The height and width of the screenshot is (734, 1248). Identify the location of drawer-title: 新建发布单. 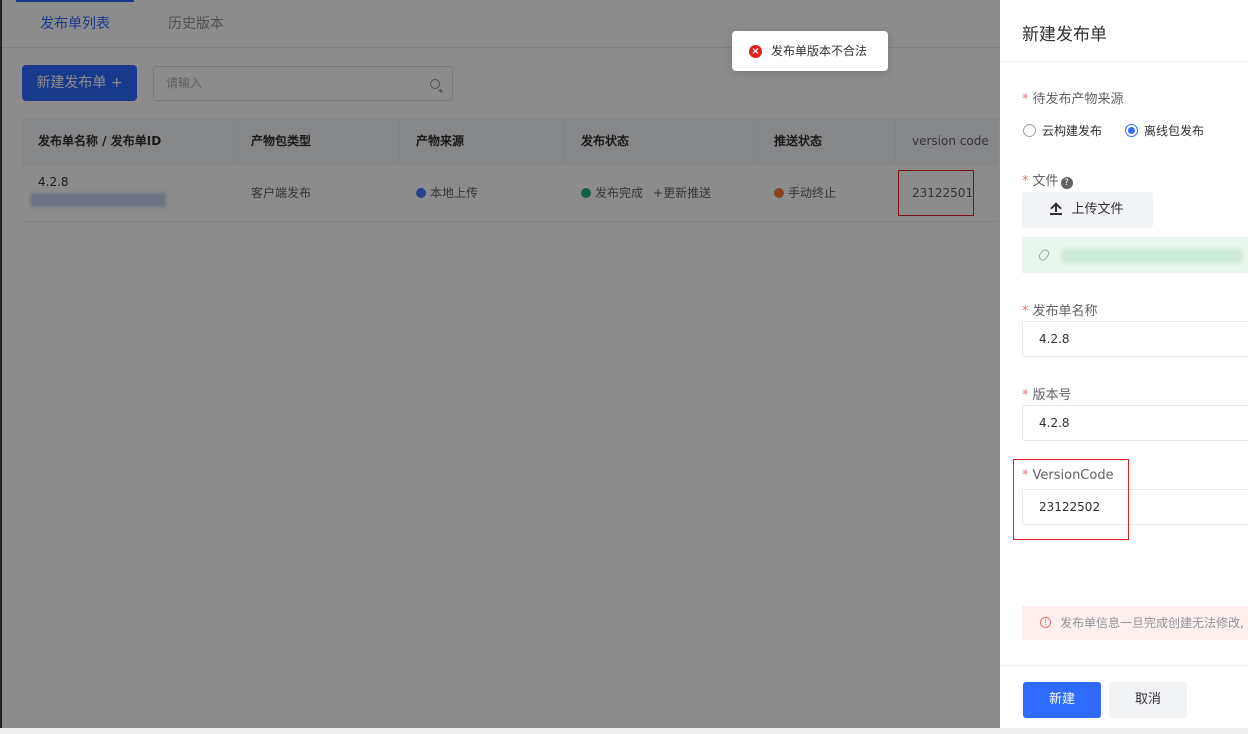
(1064, 35).